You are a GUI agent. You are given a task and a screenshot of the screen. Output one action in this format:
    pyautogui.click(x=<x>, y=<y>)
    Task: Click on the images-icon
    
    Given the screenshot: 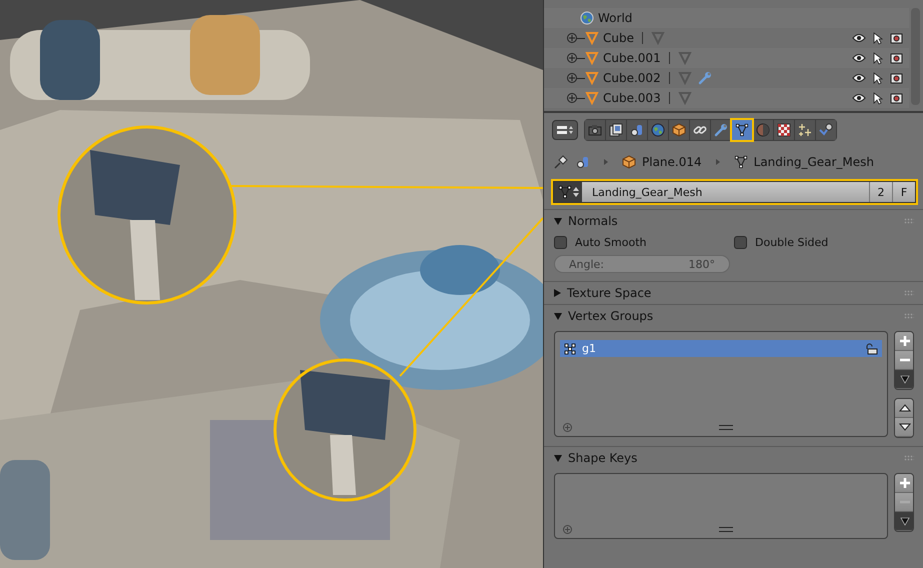 What is the action you would take?
    pyautogui.click(x=616, y=130)
    